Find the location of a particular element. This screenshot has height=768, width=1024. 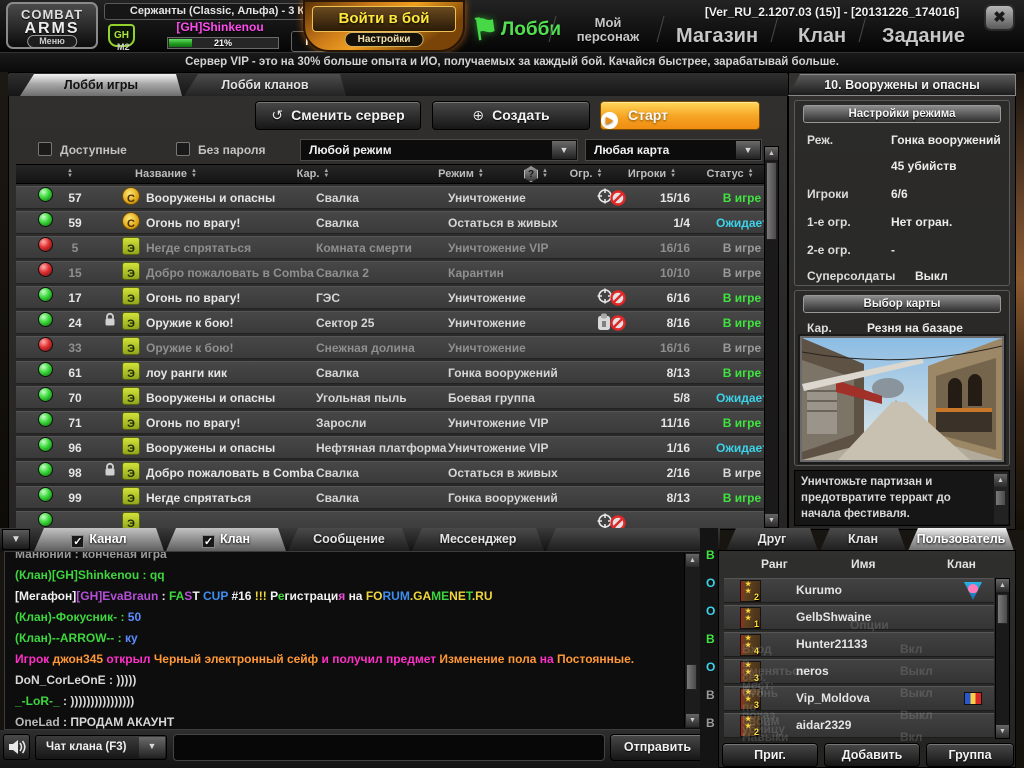

field-value: Нет огран. is located at coordinates (922, 222).